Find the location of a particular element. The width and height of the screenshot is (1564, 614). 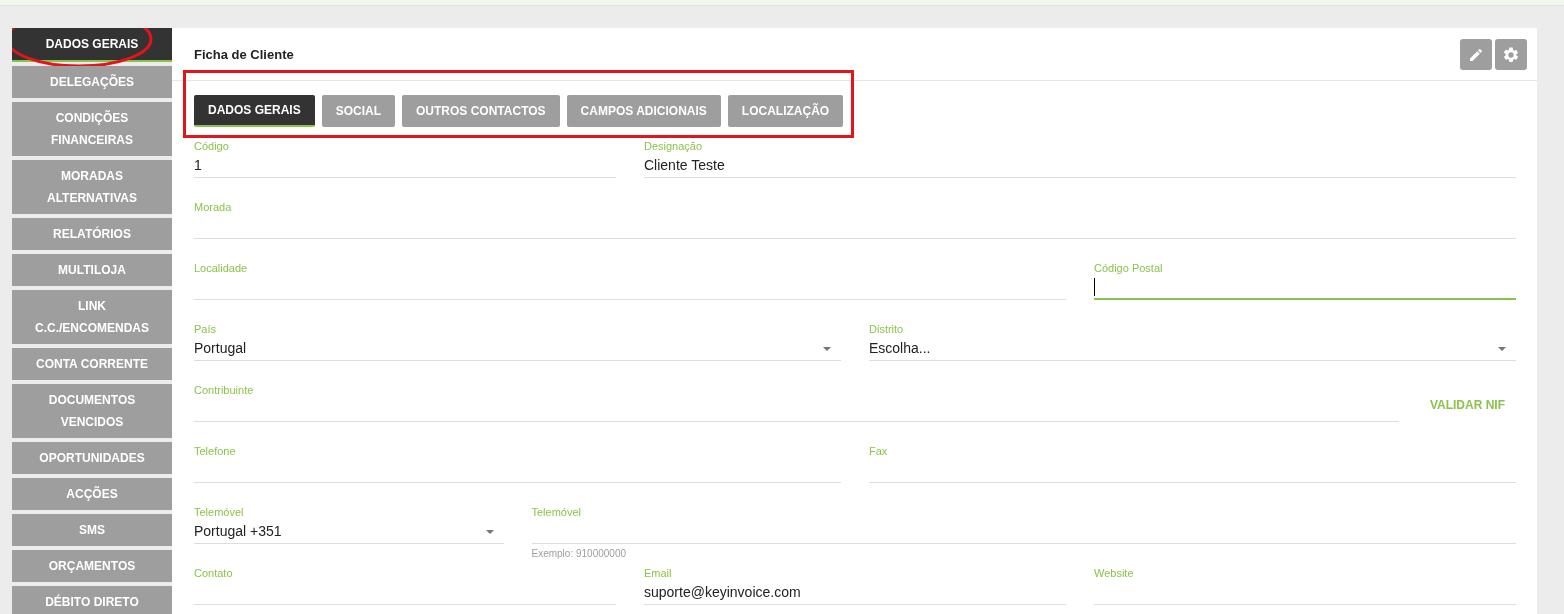

gear-icon is located at coordinates (1511, 54).